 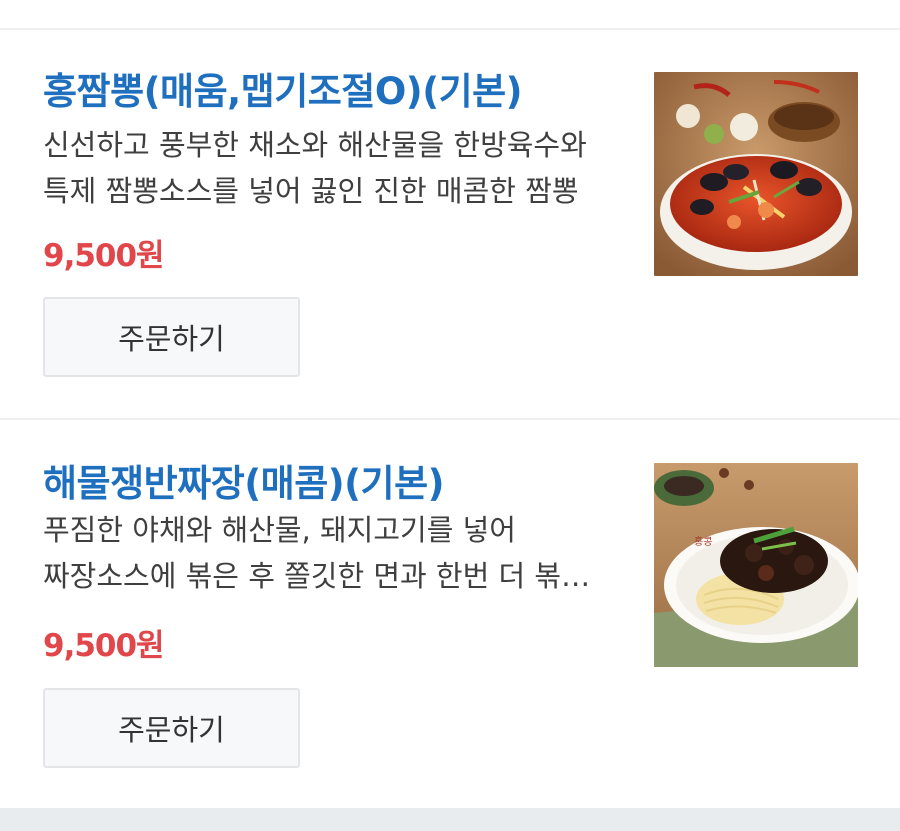 What do you see at coordinates (338, 92) in the screenshot?
I see `menu-item-name: 홍짬뽕(매움,맵기조절O)(기본)` at bounding box center [338, 92].